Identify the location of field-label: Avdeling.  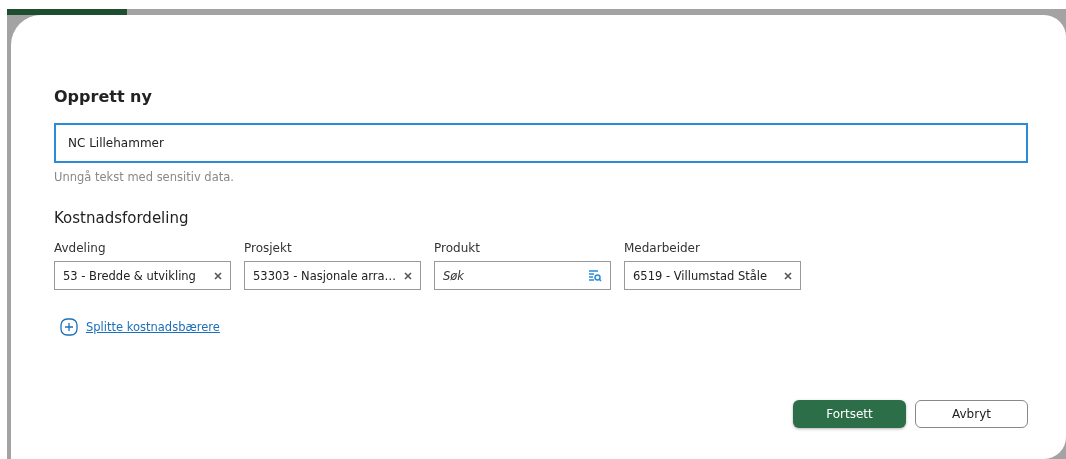
(80, 248).